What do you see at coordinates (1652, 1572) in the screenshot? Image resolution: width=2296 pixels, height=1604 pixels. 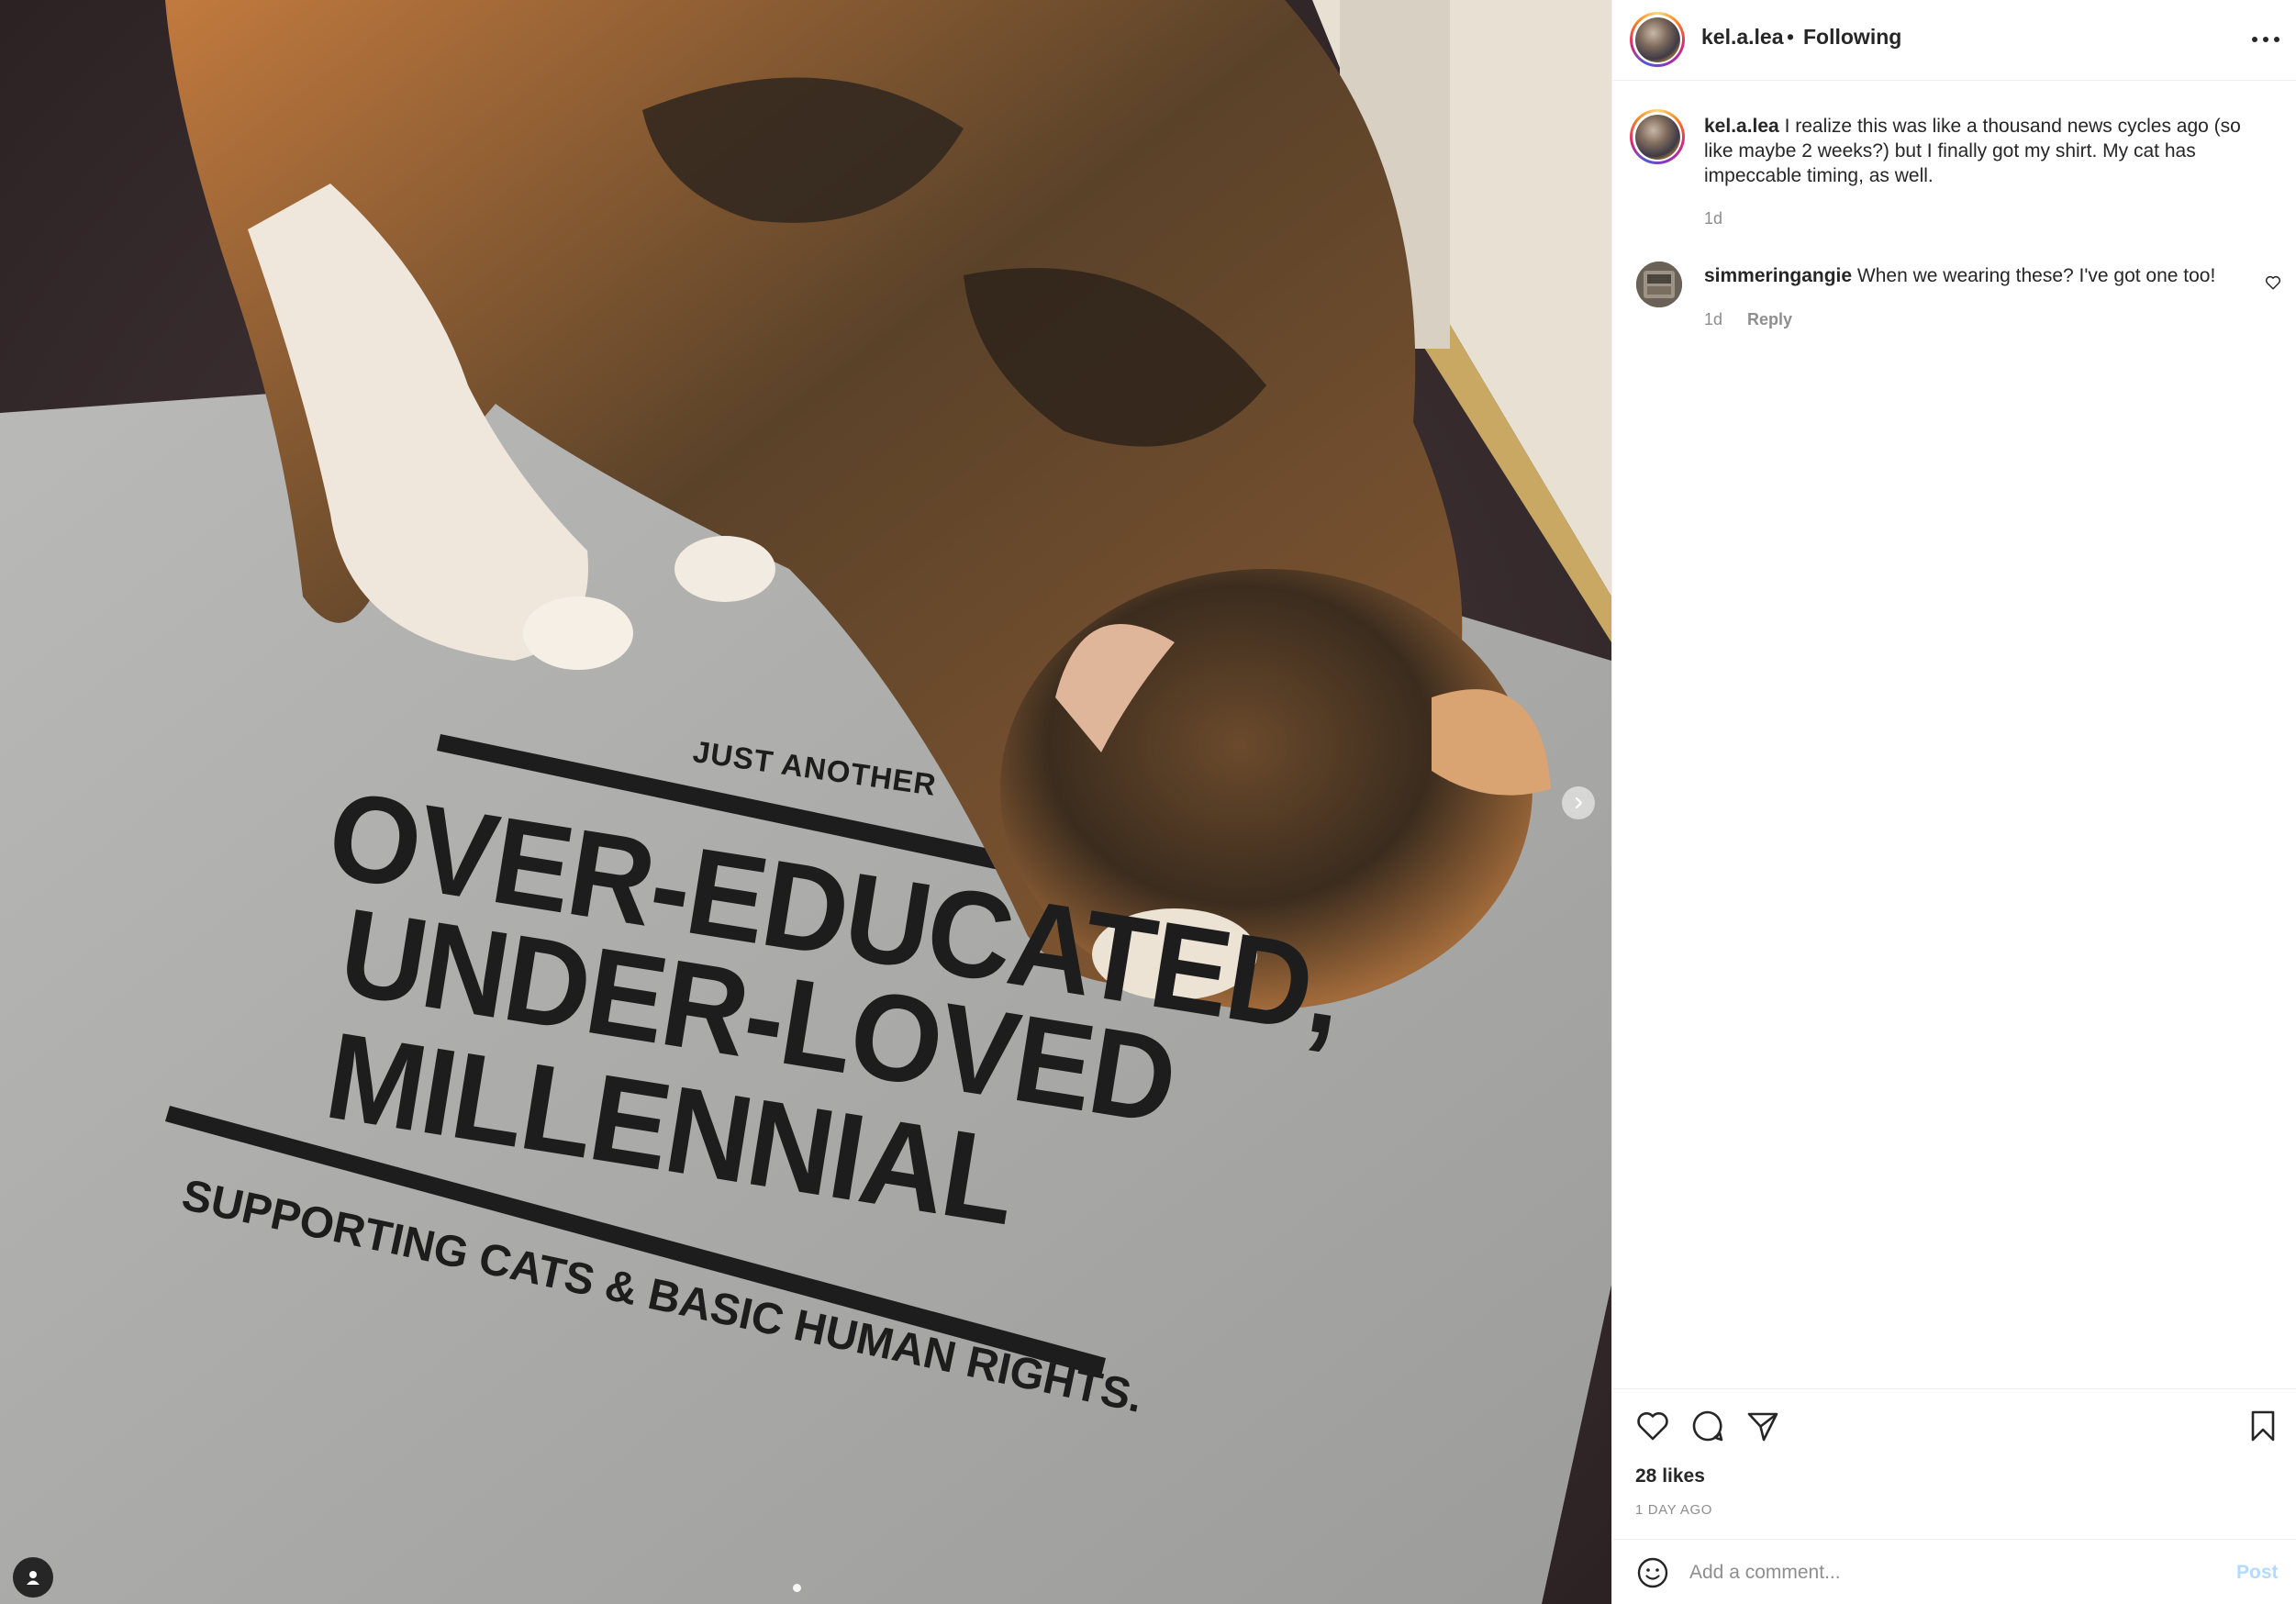 I see `smiley-icon` at bounding box center [1652, 1572].